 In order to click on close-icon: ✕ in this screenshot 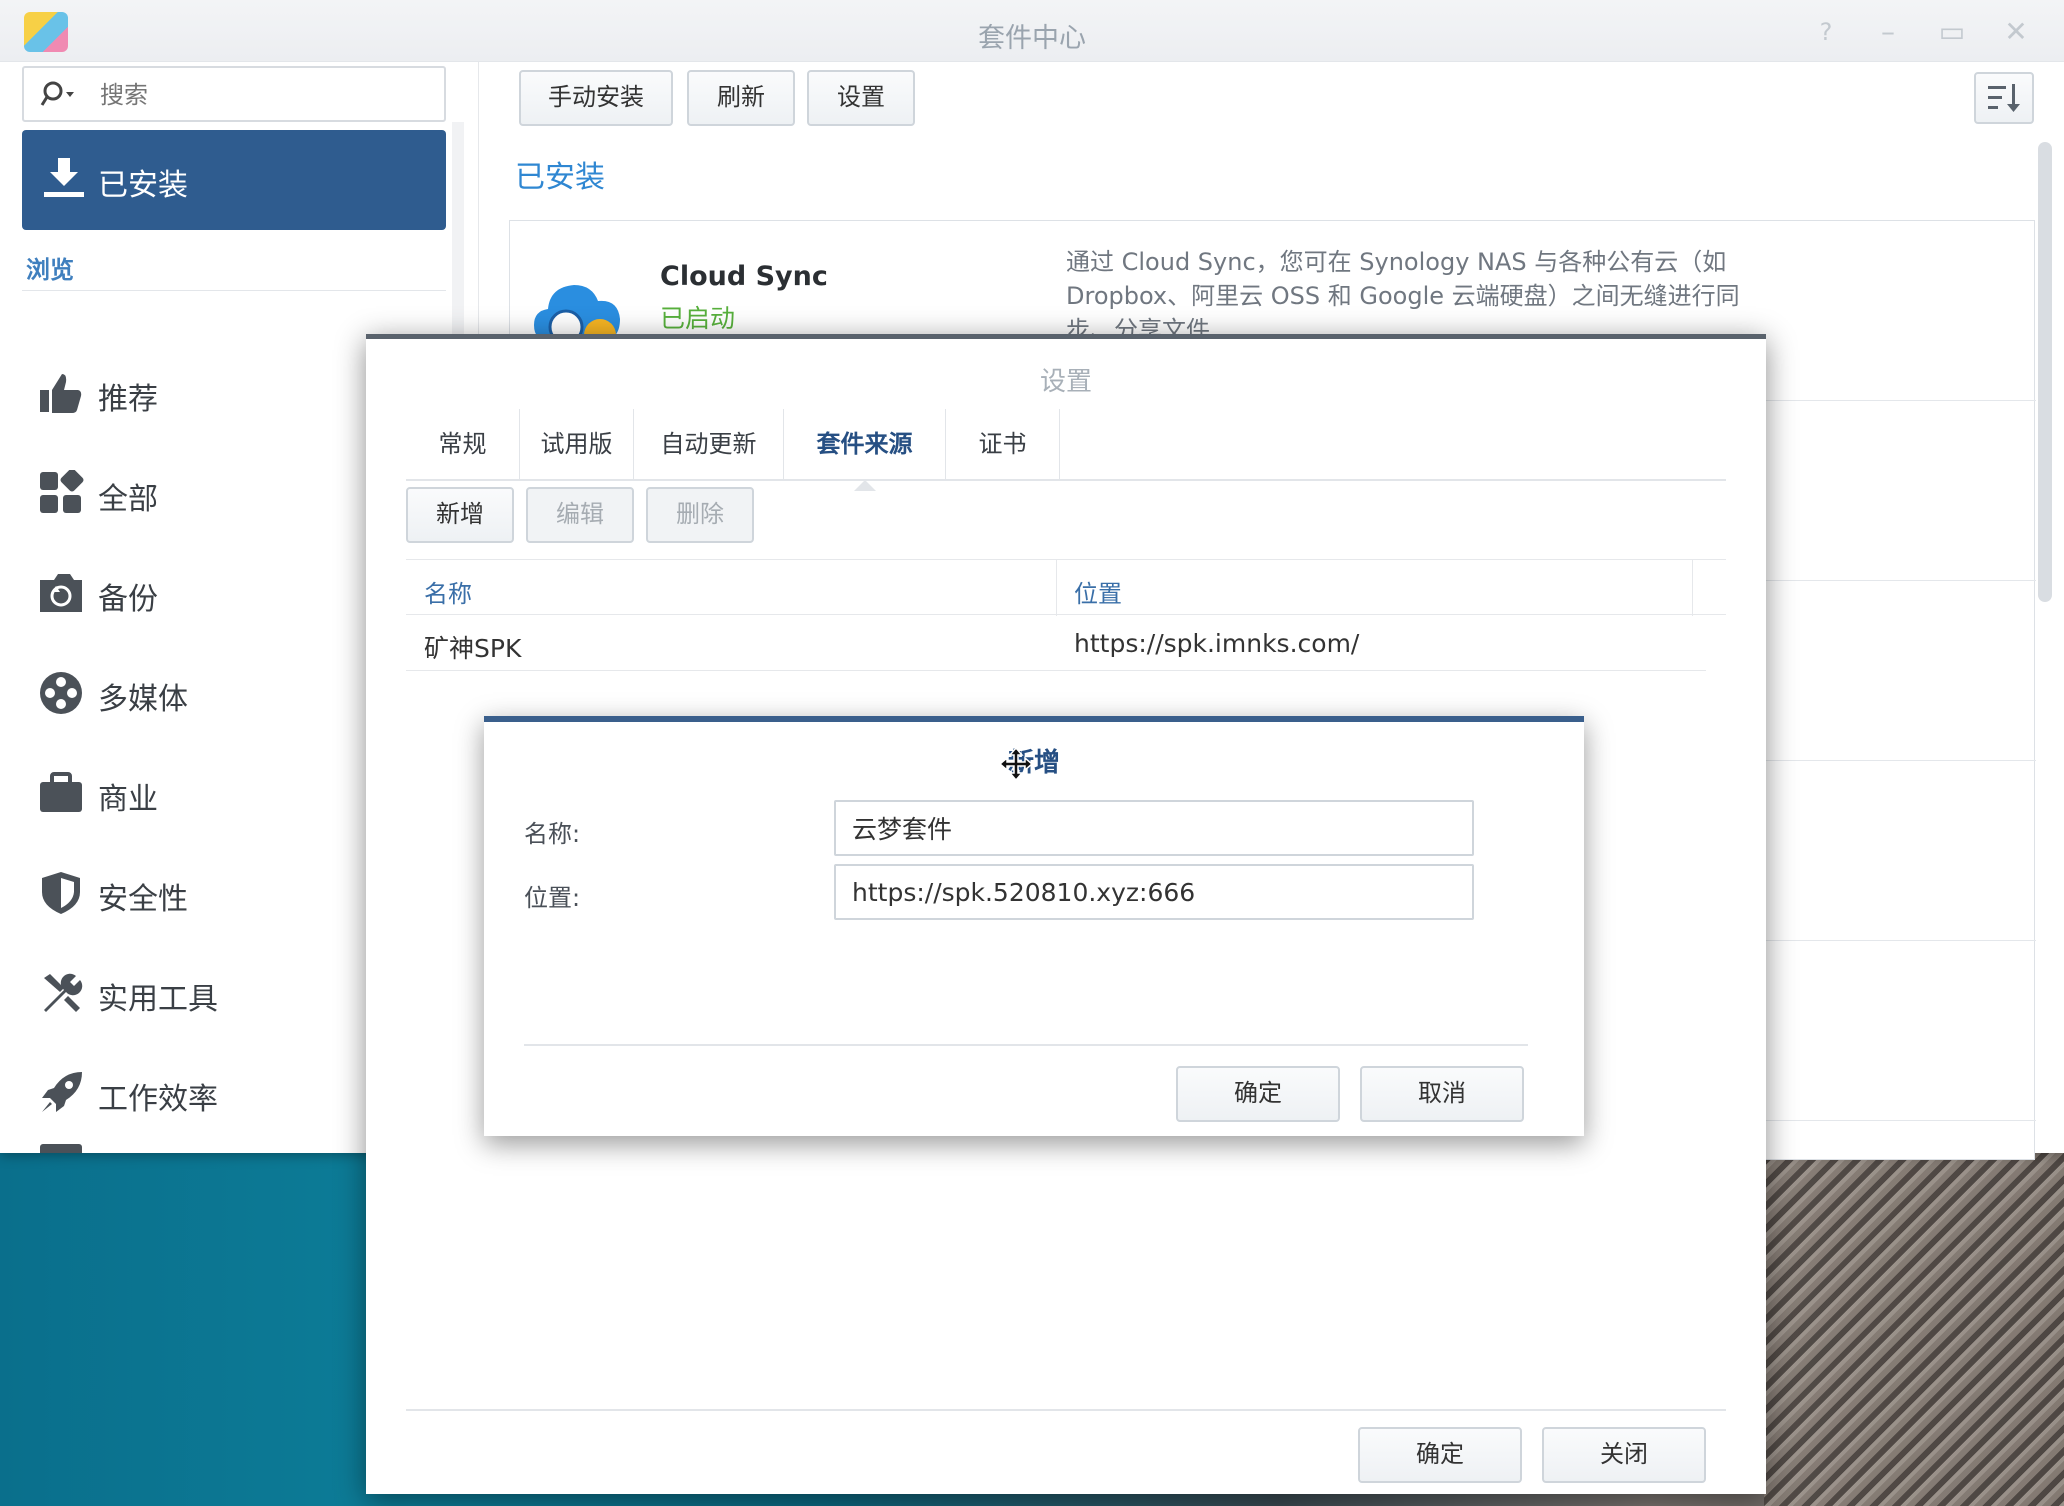, I will do `click(2016, 32)`.